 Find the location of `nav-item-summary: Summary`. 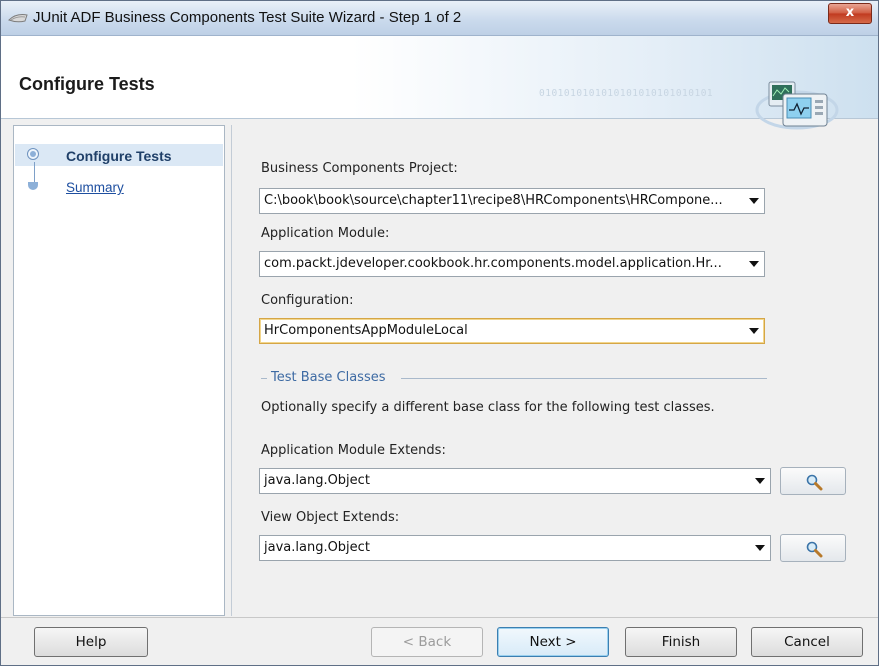

nav-item-summary: Summary is located at coordinates (95, 187).